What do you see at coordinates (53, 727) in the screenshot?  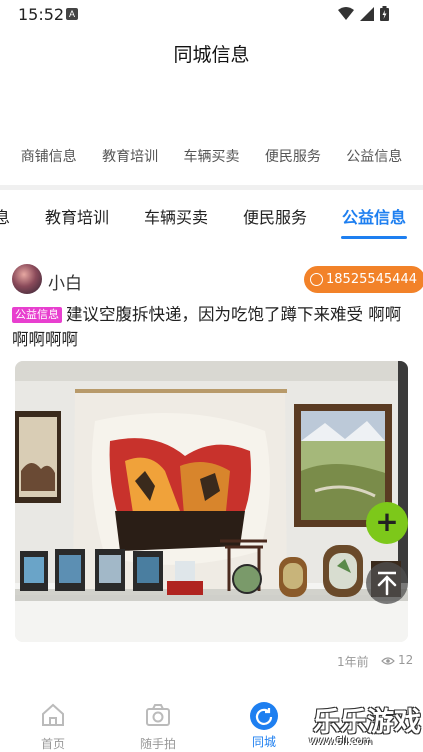 I see `nav-home: 首页` at bounding box center [53, 727].